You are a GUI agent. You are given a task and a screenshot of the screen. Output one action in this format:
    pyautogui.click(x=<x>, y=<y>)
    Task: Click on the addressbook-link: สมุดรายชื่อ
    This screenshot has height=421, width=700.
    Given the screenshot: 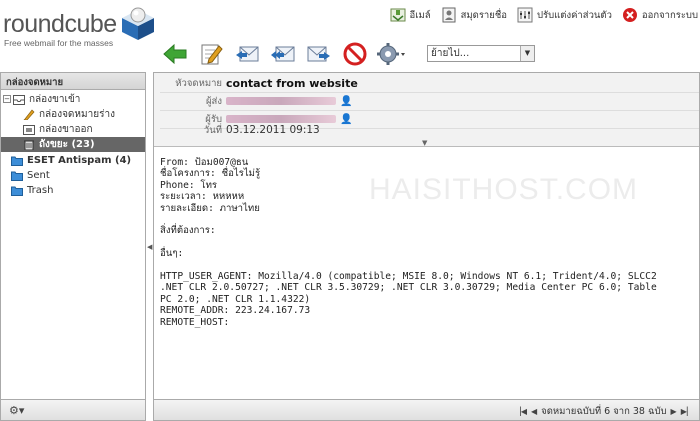 What is the action you would take?
    pyautogui.click(x=474, y=15)
    